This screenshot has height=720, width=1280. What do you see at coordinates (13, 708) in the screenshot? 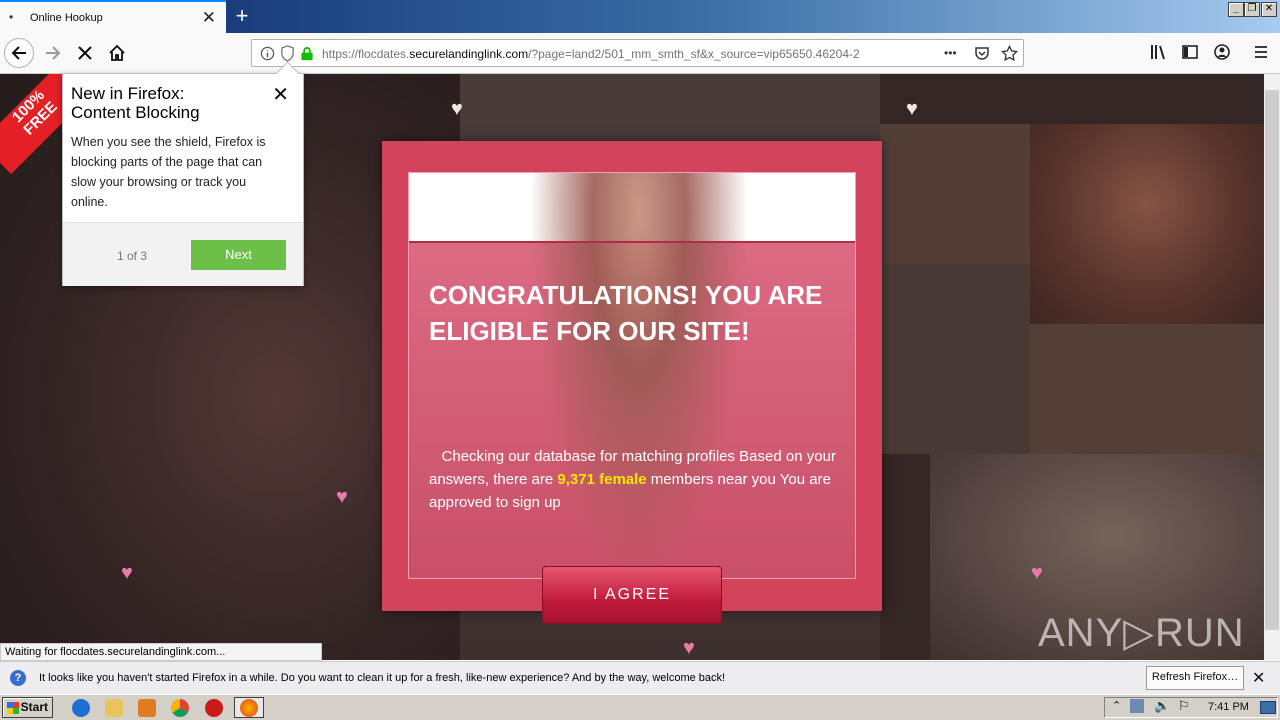
I see `windows-logo-icon` at bounding box center [13, 708].